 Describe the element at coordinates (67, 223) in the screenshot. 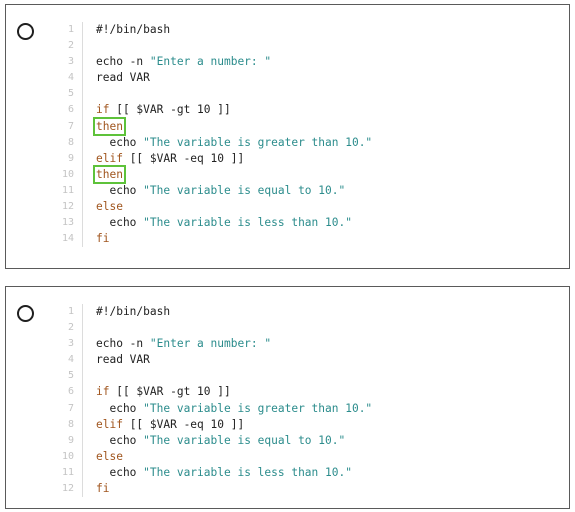

I see `line-number: 13` at that location.